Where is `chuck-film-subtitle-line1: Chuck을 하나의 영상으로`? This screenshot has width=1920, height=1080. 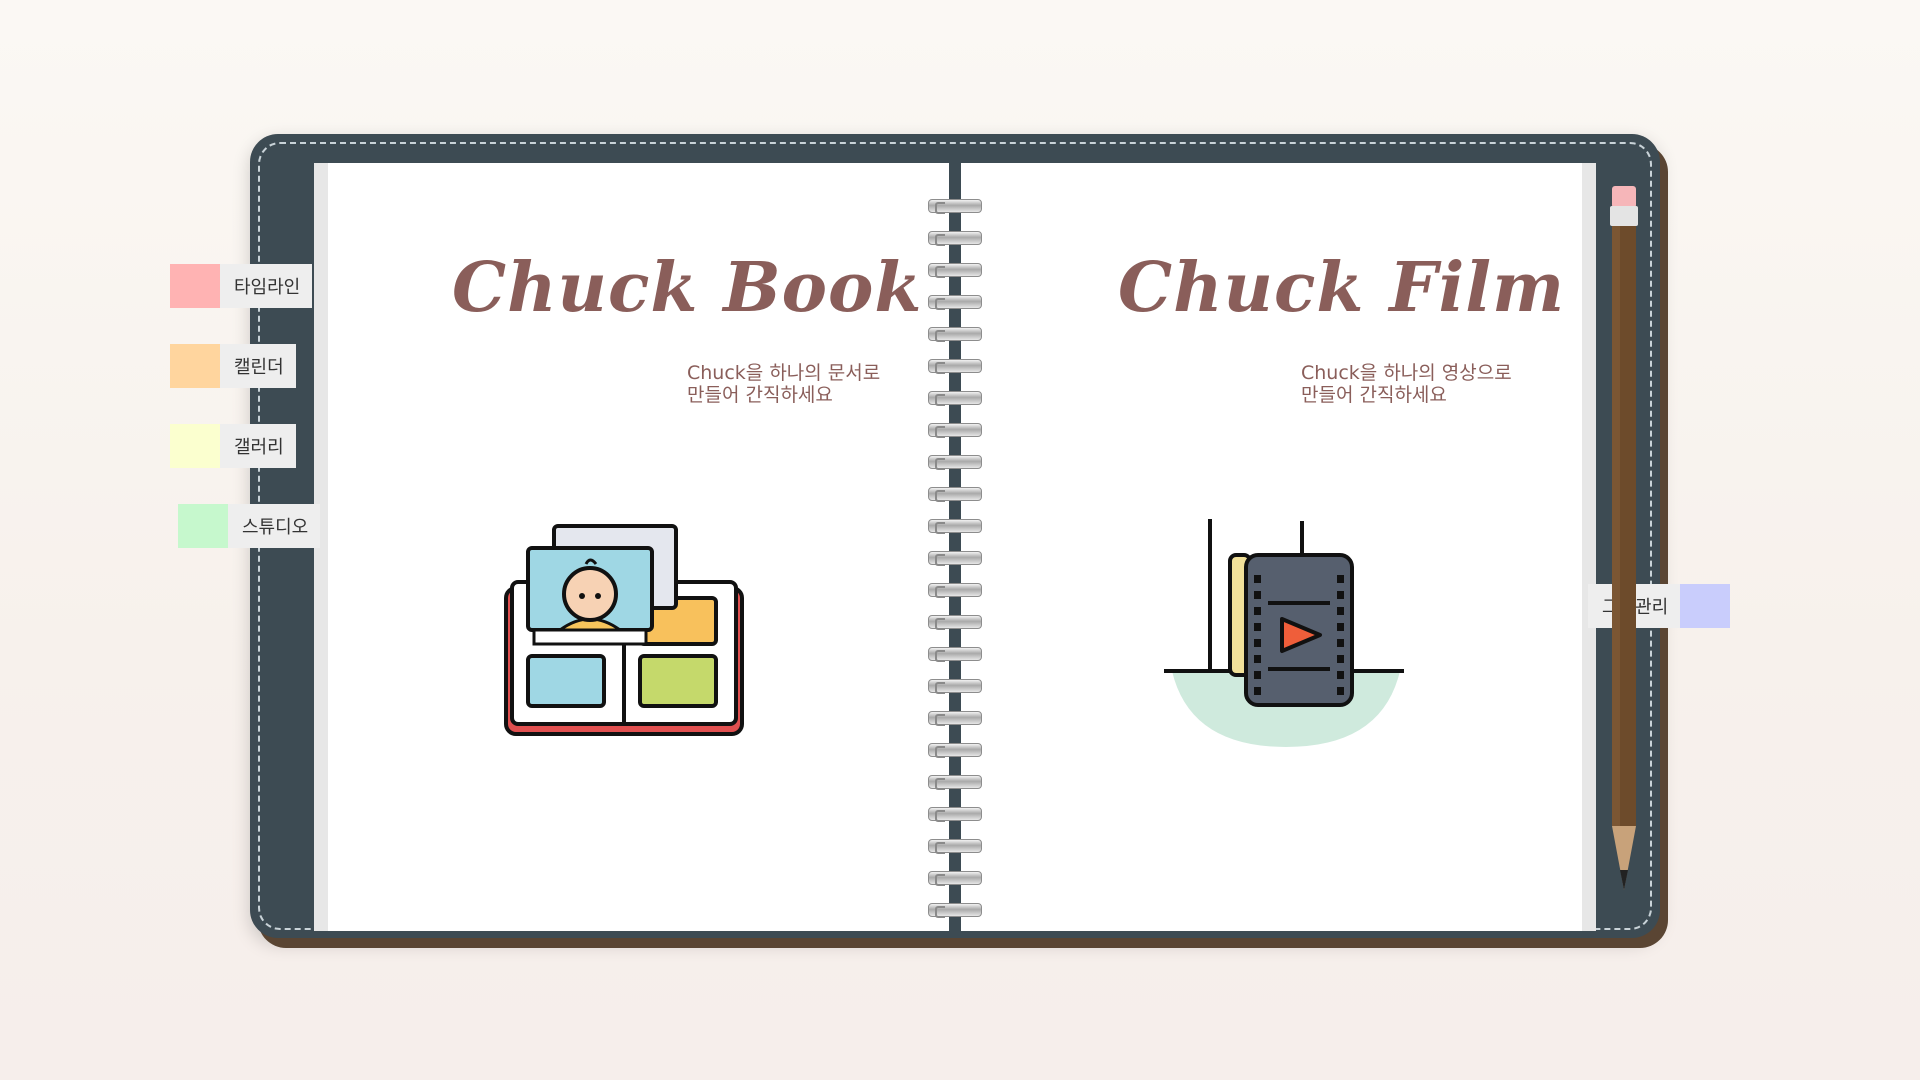 chuck-film-subtitle-line1: Chuck을 하나의 영상으로 is located at coordinates (1406, 373).